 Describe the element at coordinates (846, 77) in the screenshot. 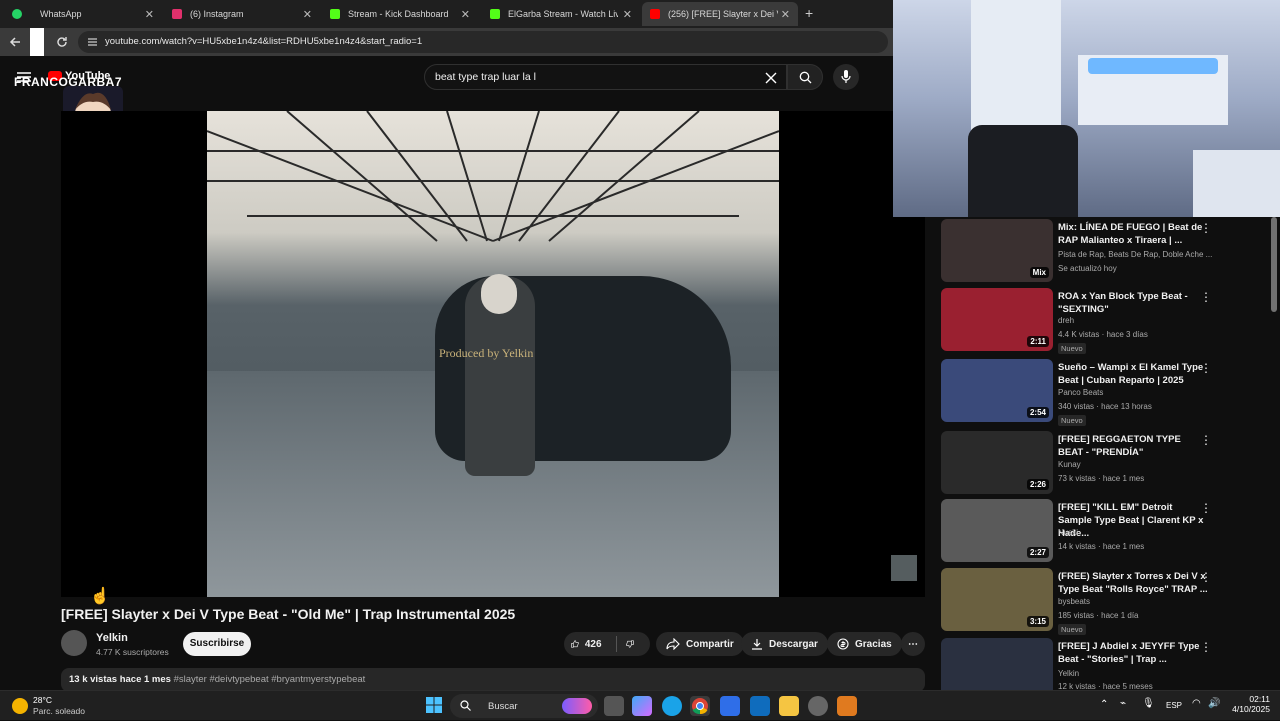

I see `voice-search-button` at that location.